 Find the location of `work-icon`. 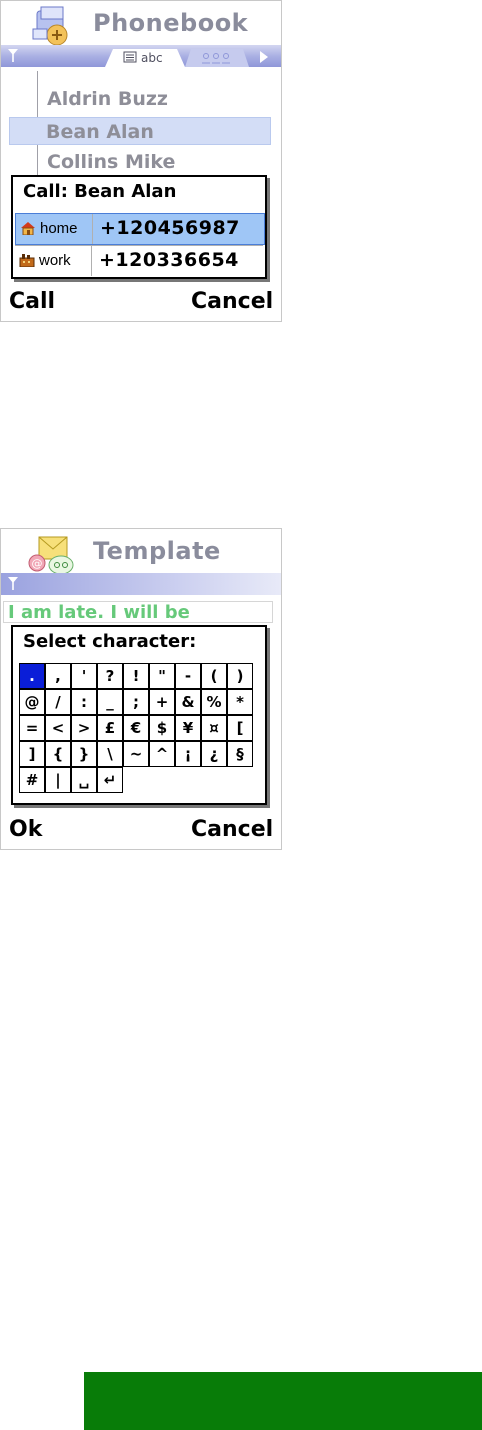

work-icon is located at coordinates (27, 260).